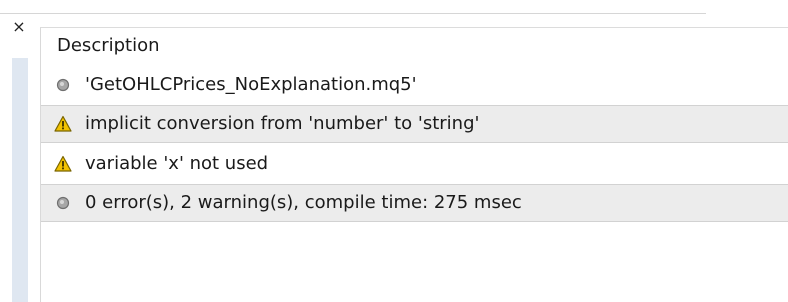 The image size is (788, 302). I want to click on side-tab-strip, so click(20, 180).